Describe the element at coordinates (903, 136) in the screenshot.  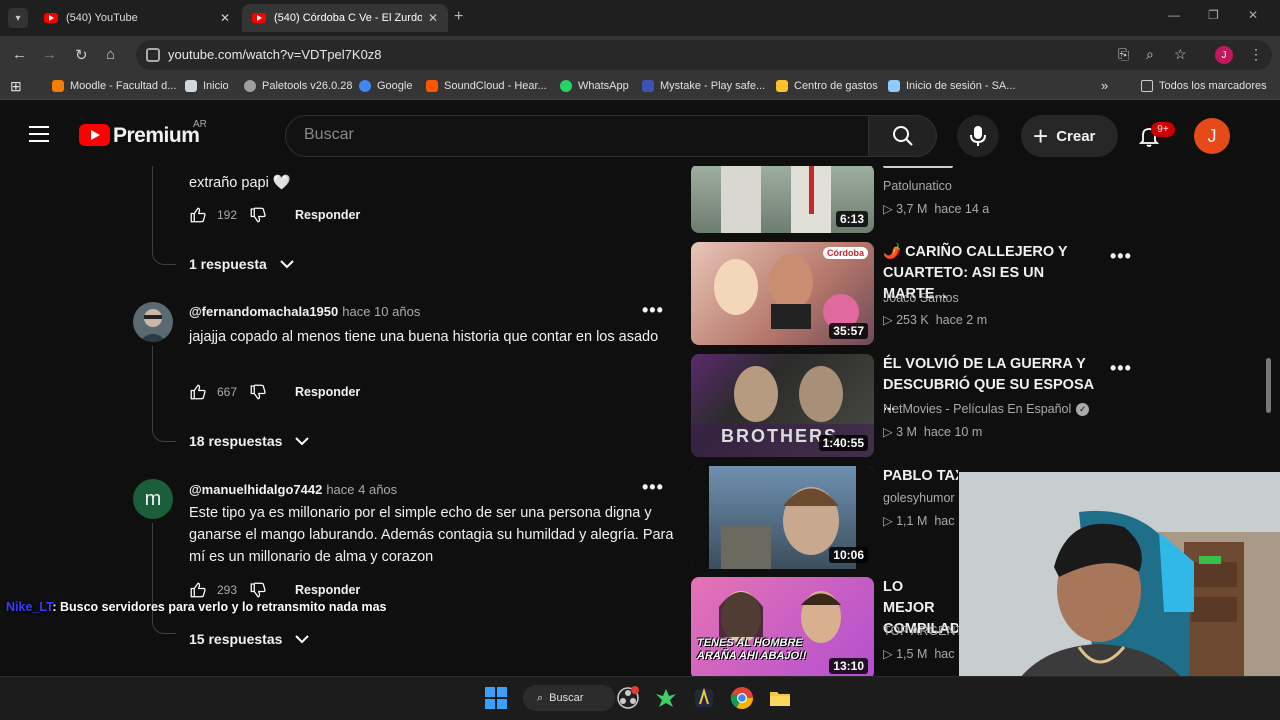
I see `search-button` at that location.